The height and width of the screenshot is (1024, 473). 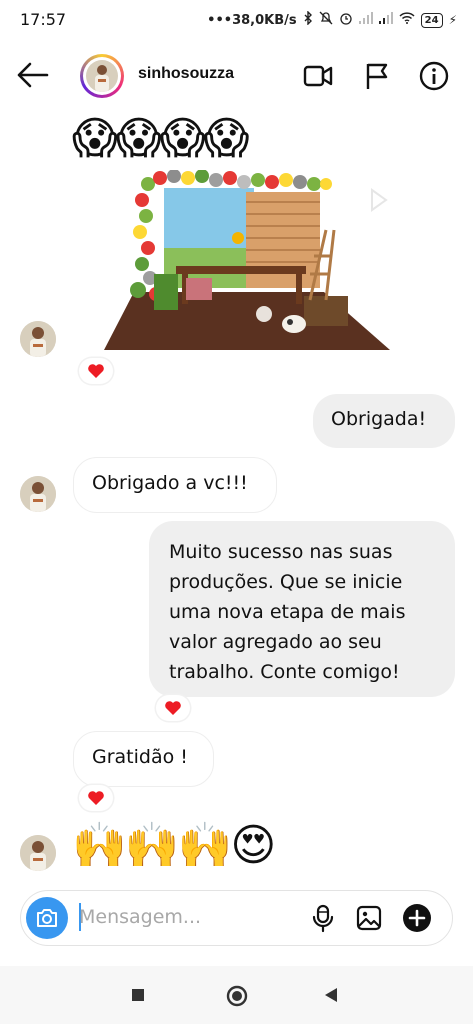 What do you see at coordinates (140, 757) in the screenshot?
I see `message-text: Gratidão !` at bounding box center [140, 757].